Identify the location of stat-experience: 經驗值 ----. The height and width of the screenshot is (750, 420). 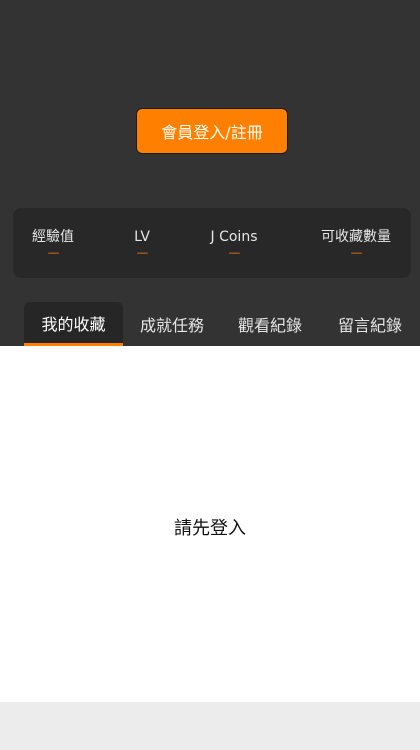
(53, 243).